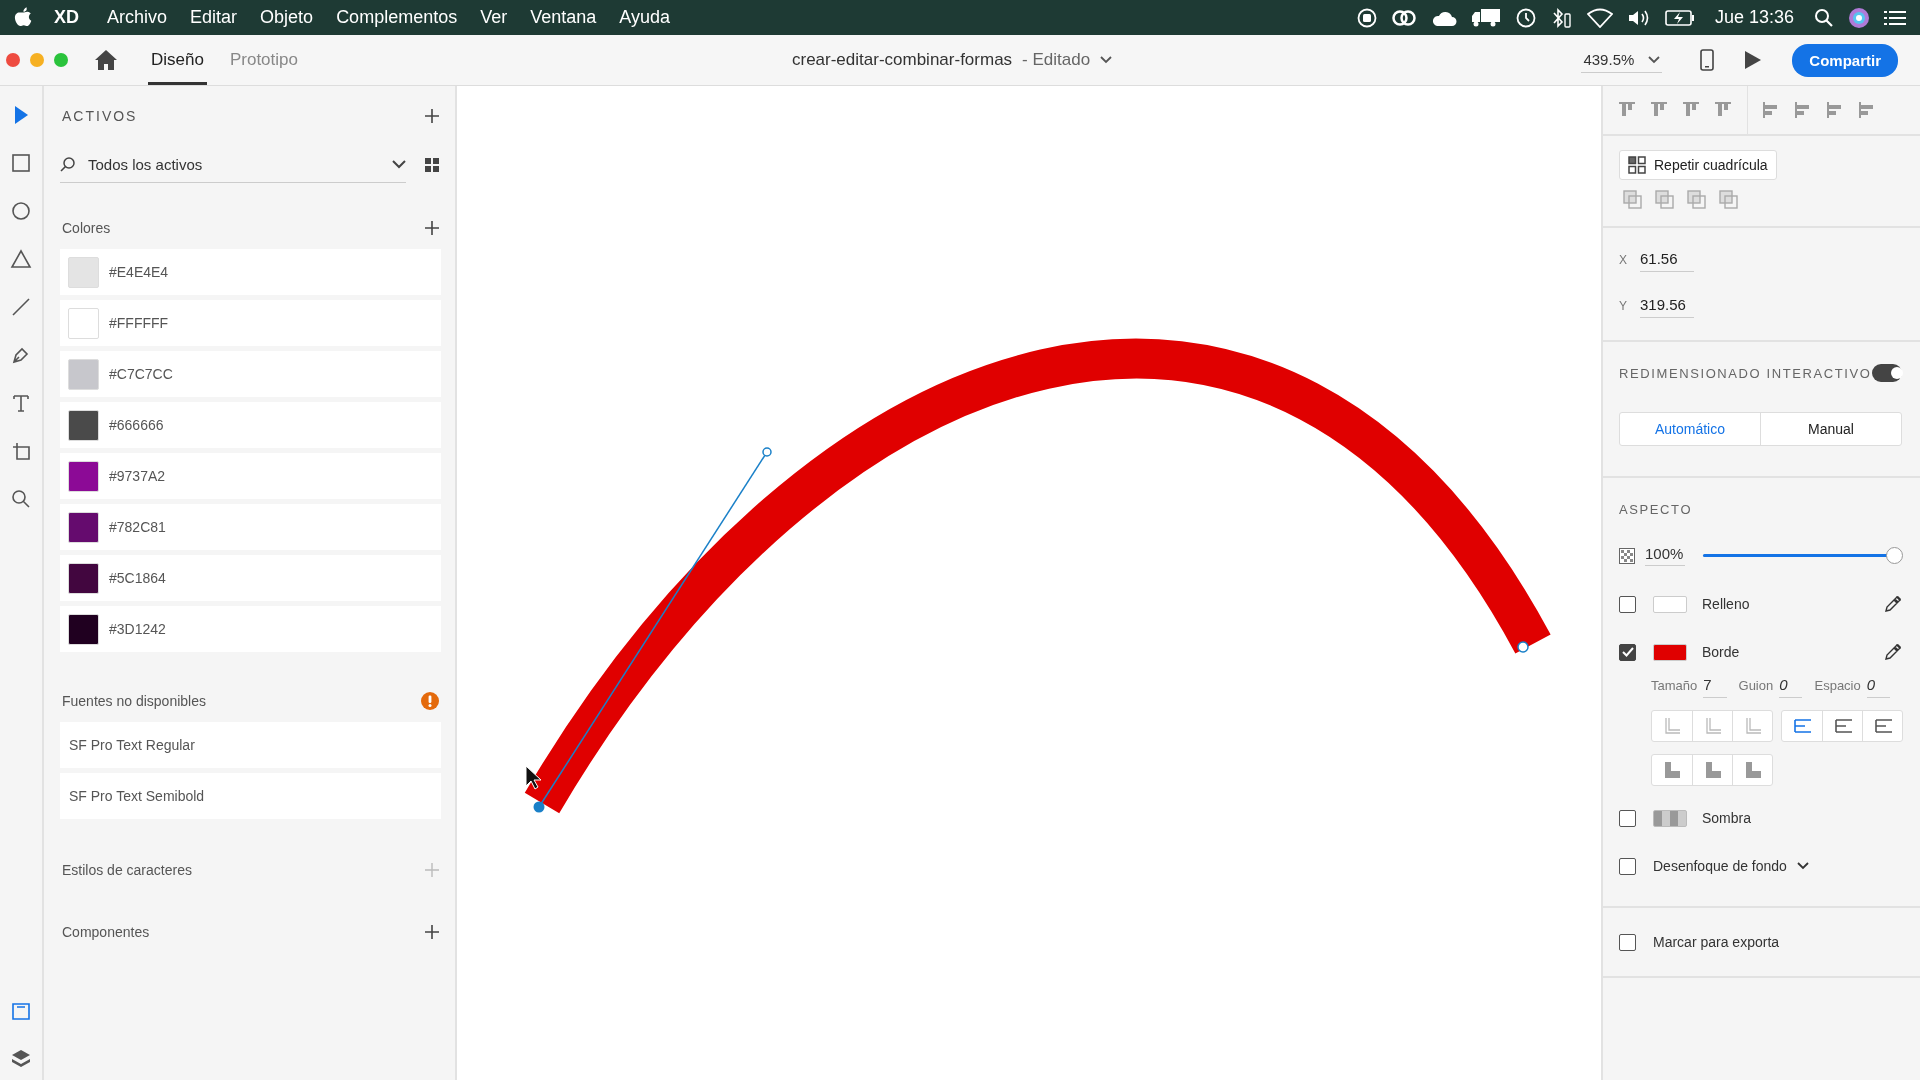 This screenshot has width=1920, height=1080. Describe the element at coordinates (1056, 60) in the screenshot. I see `document-status: - Editado` at that location.